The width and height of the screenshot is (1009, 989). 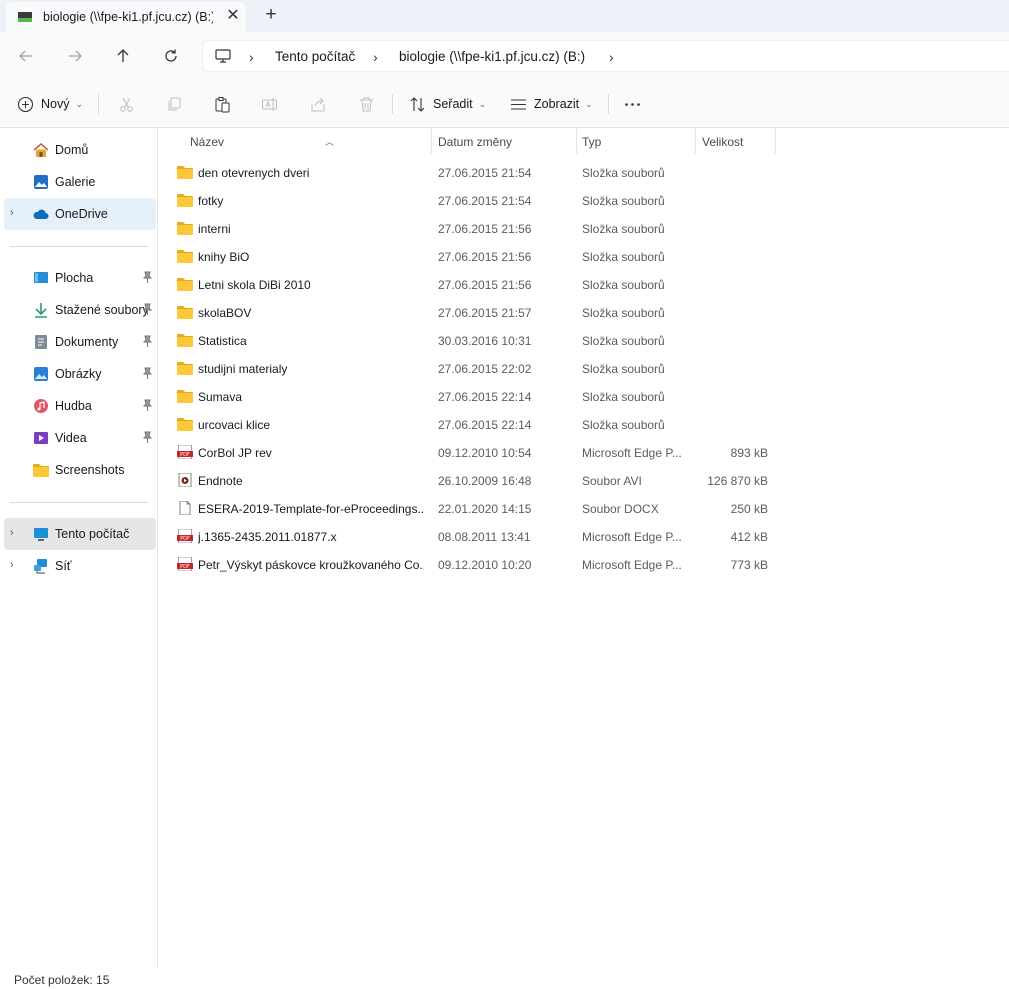 I want to click on paste-button, so click(x=222, y=104).